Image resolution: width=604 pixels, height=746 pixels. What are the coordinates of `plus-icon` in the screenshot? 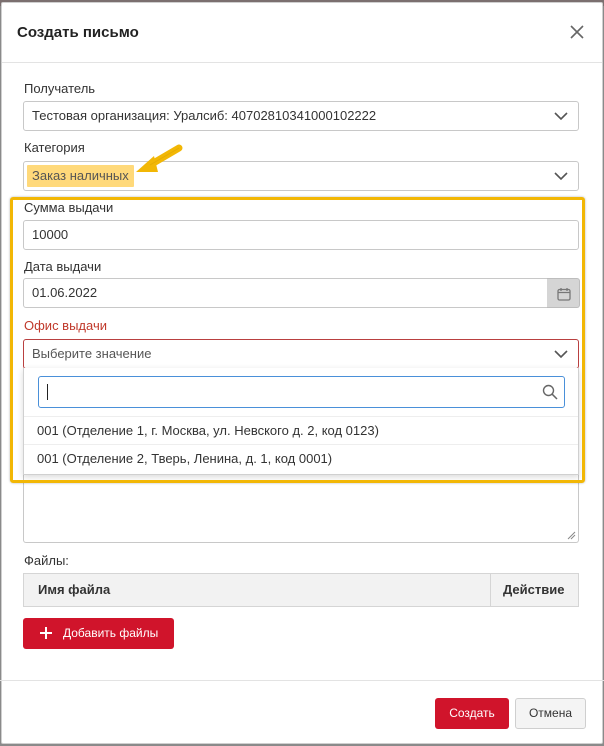 It's located at (46, 633).